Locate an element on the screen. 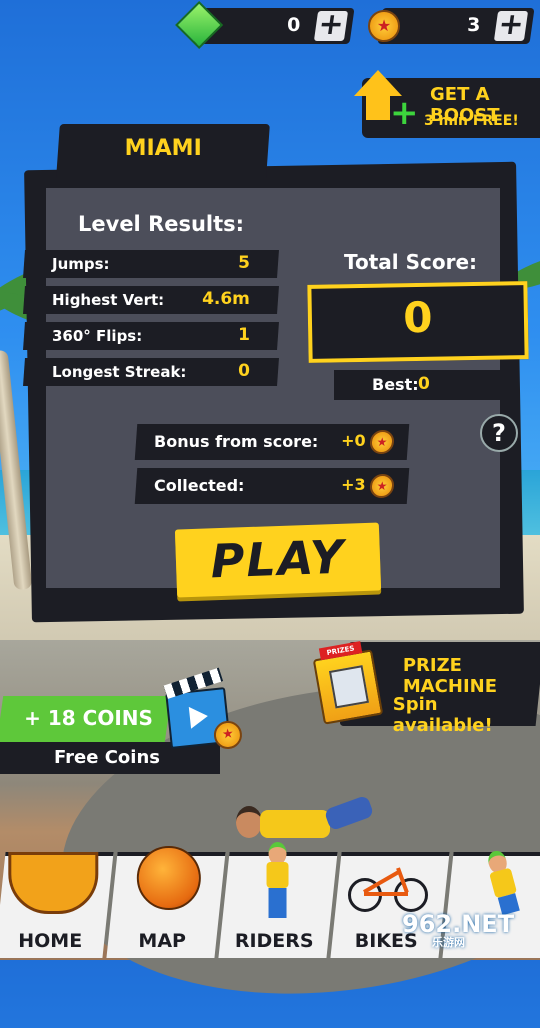 The image size is (540, 1028). best-value: 0 is located at coordinates (424, 384).